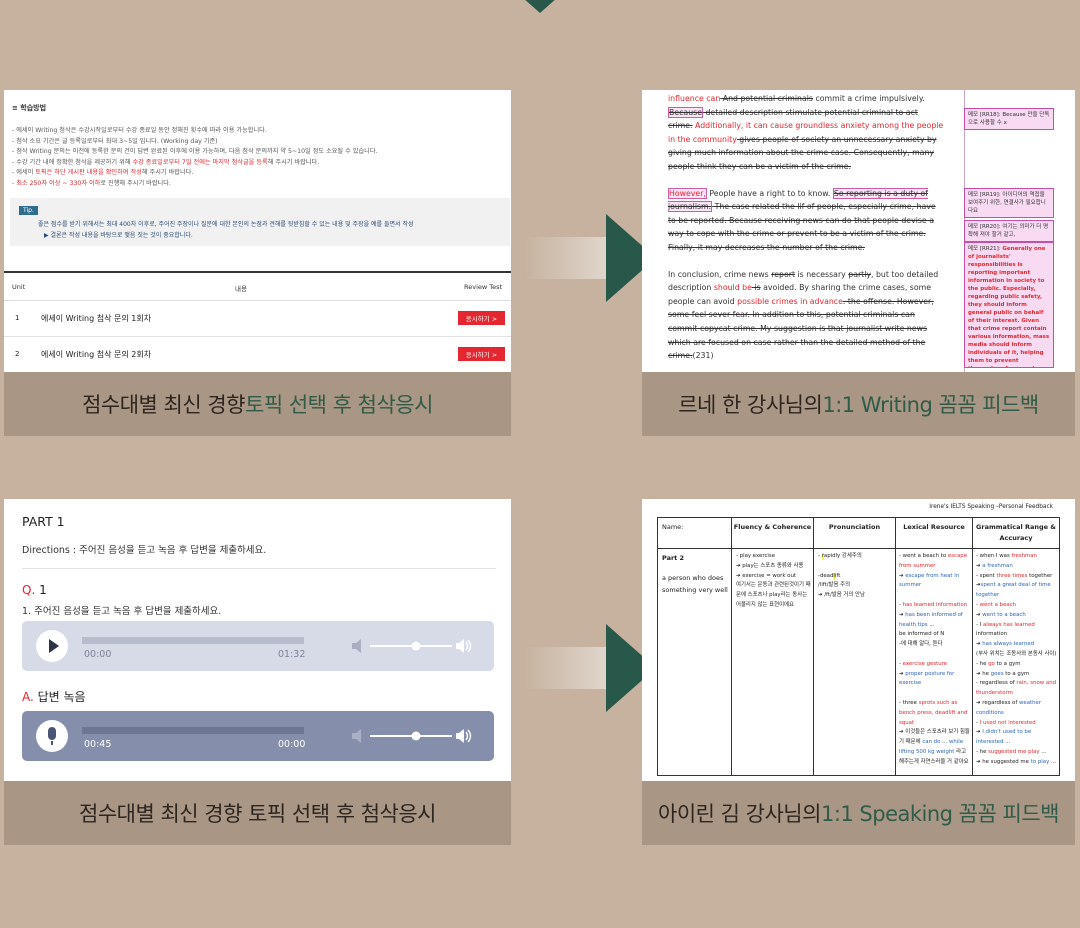 The height and width of the screenshot is (928, 1080). What do you see at coordinates (756, 288) in the screenshot?
I see `essay-segment: is` at bounding box center [756, 288].